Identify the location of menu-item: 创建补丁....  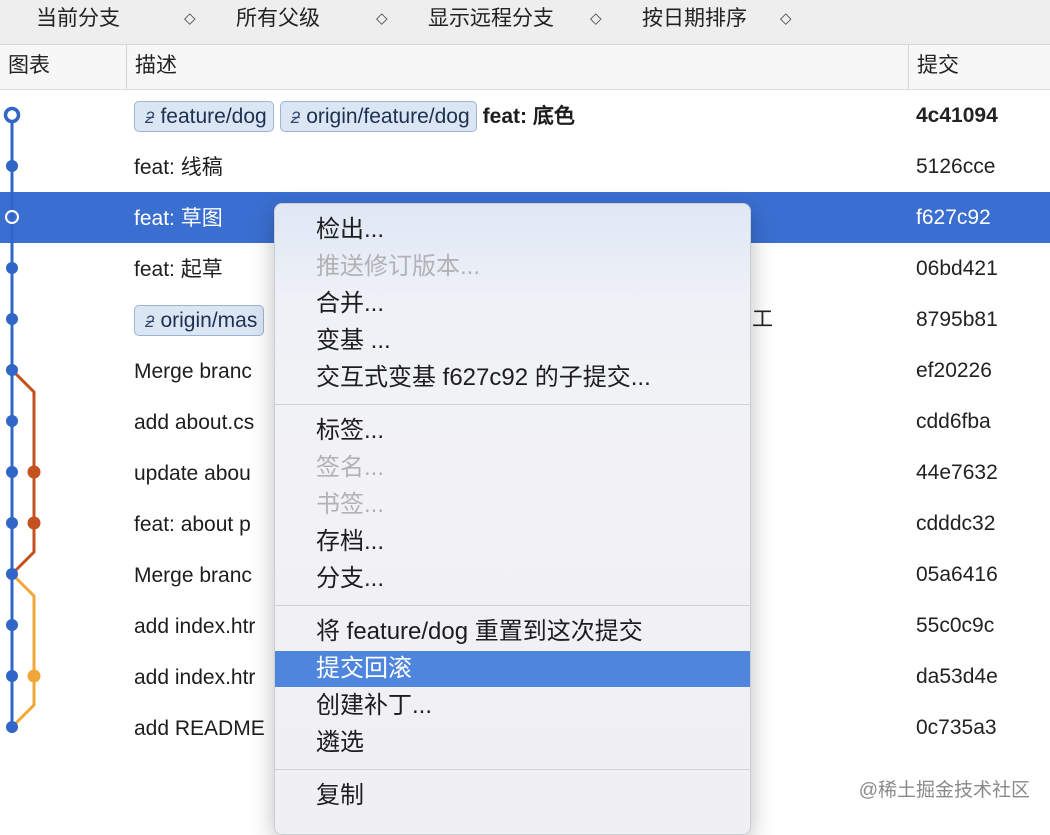
(512, 706).